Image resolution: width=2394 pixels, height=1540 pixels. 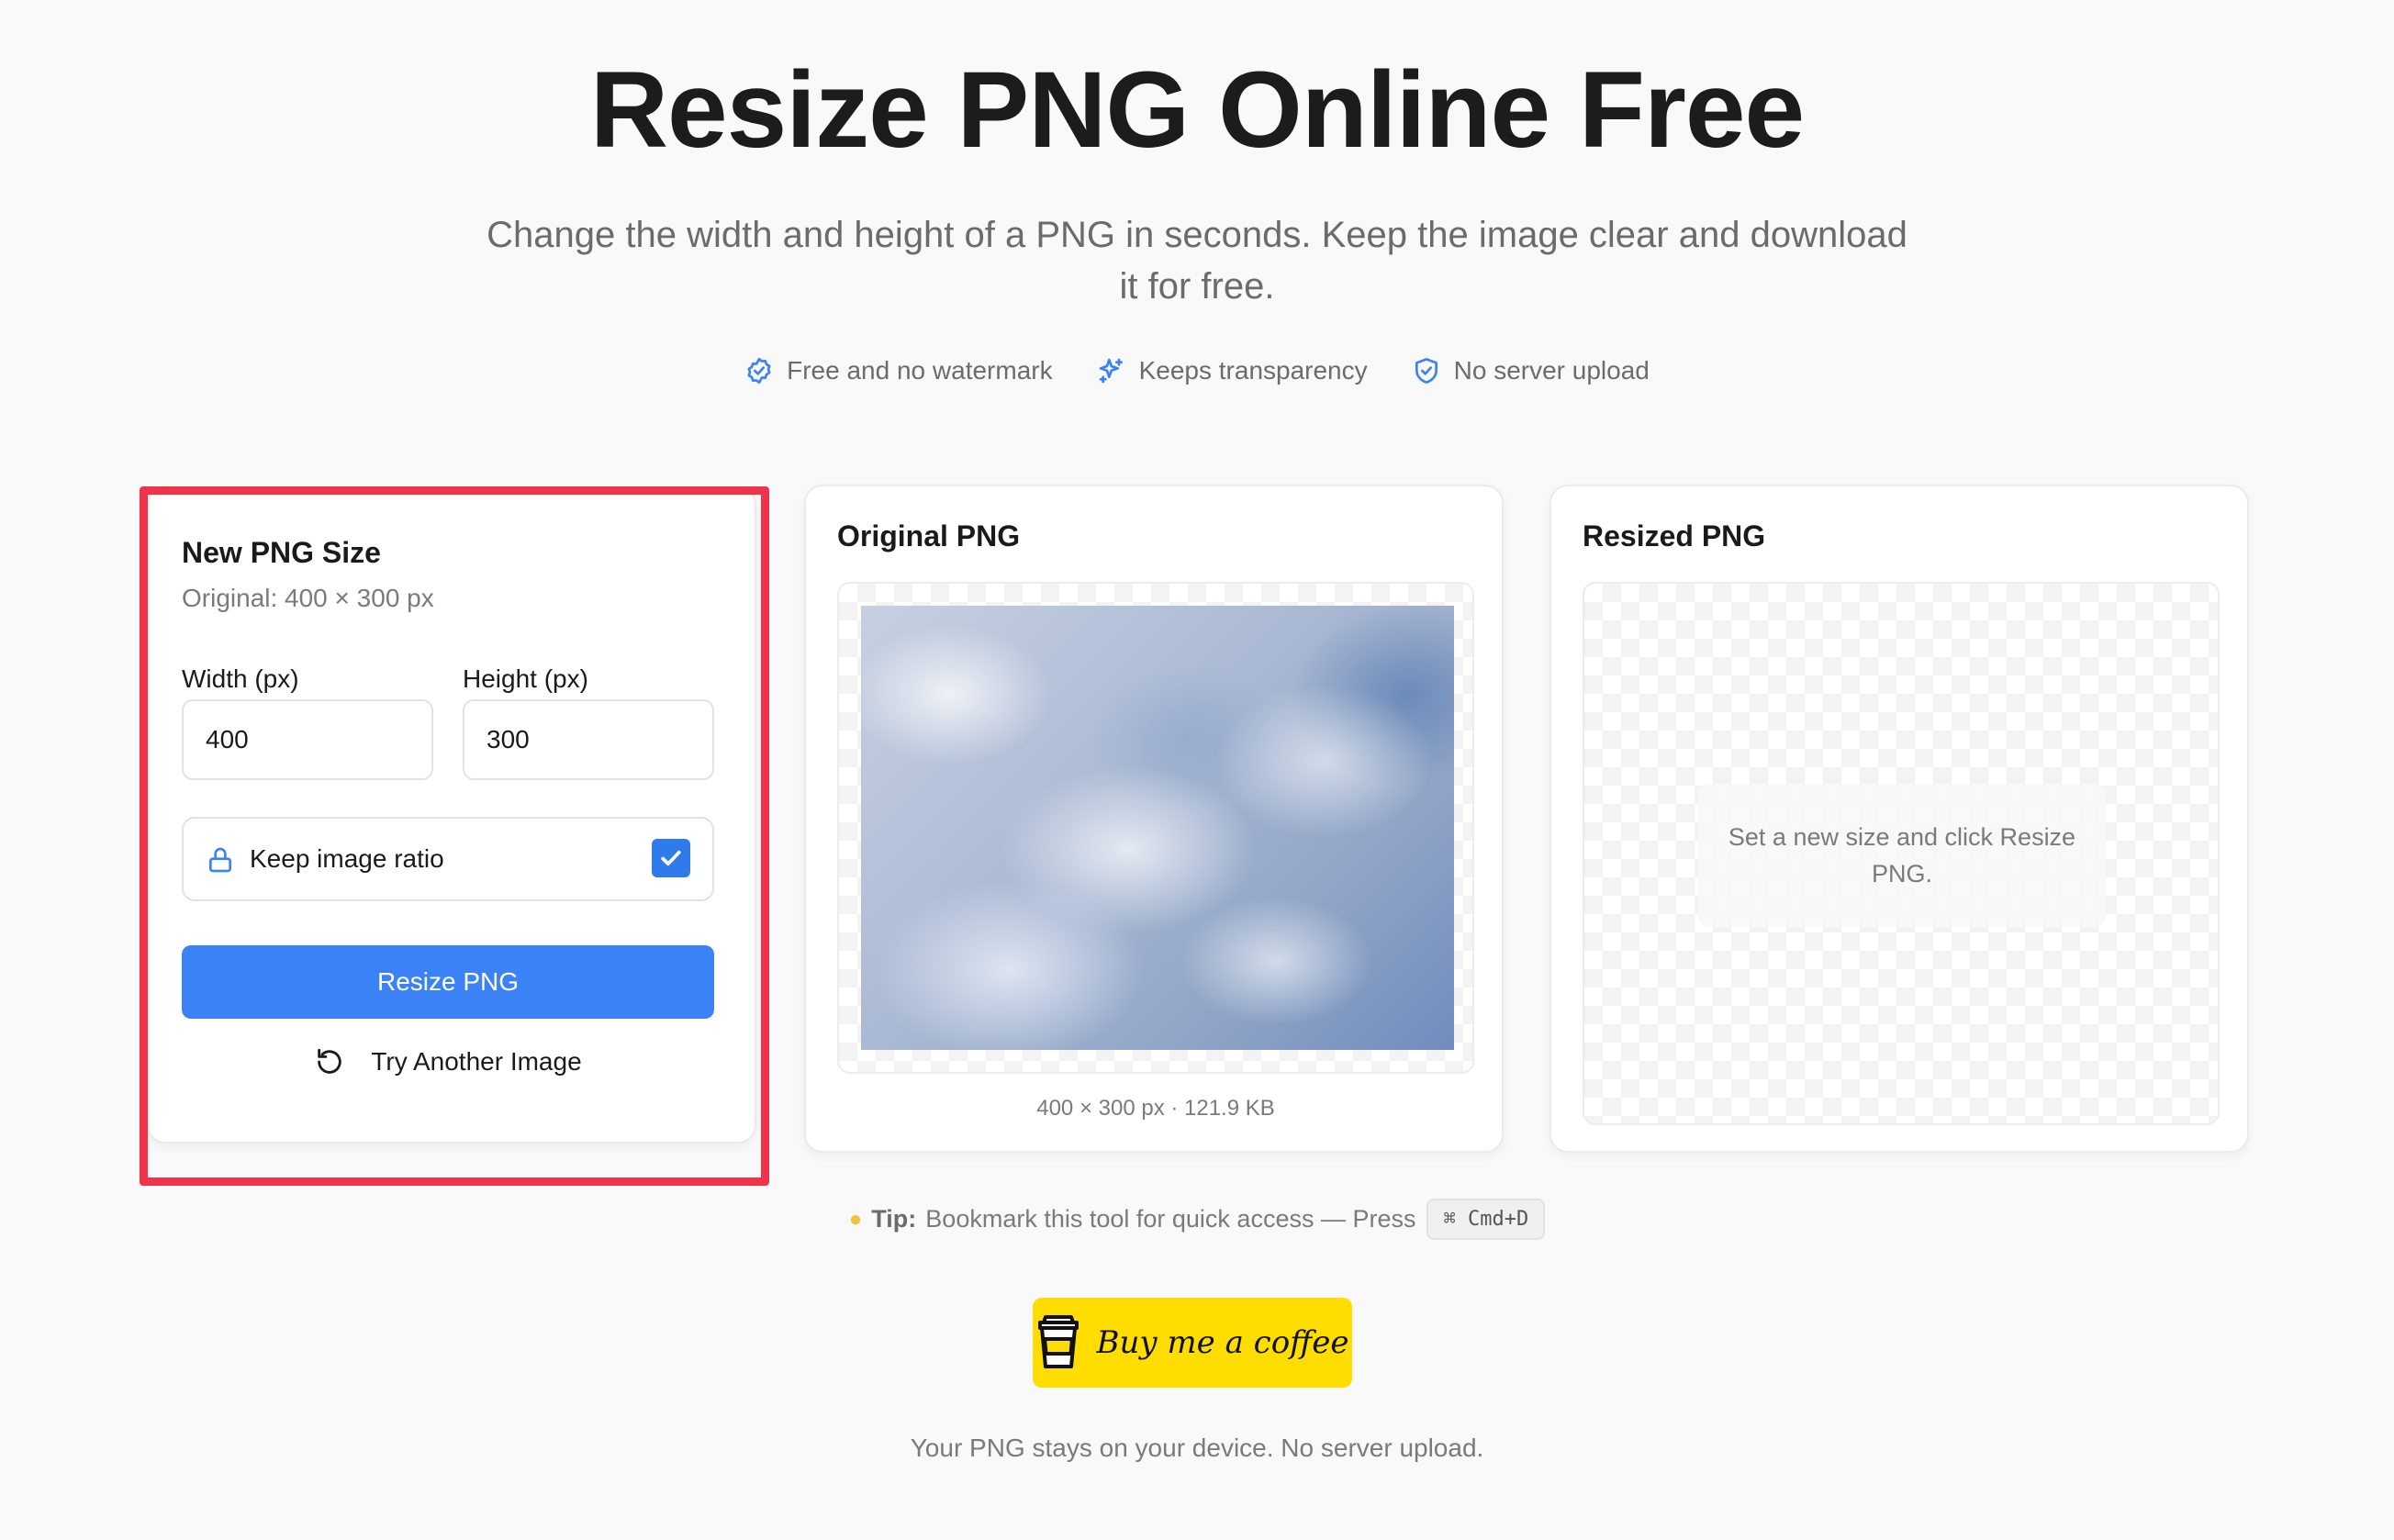 I want to click on original-image-preview, so click(x=1155, y=828).